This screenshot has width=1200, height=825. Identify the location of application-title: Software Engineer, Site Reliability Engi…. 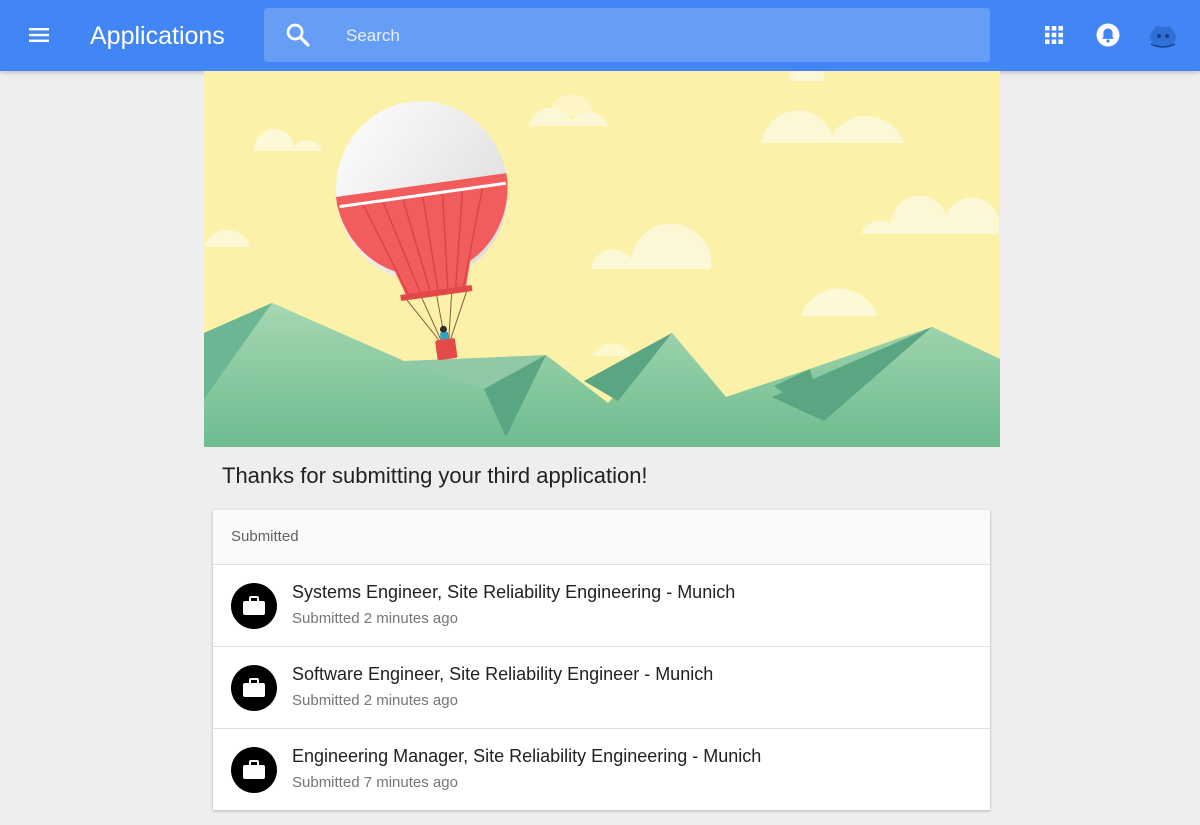
(503, 674).